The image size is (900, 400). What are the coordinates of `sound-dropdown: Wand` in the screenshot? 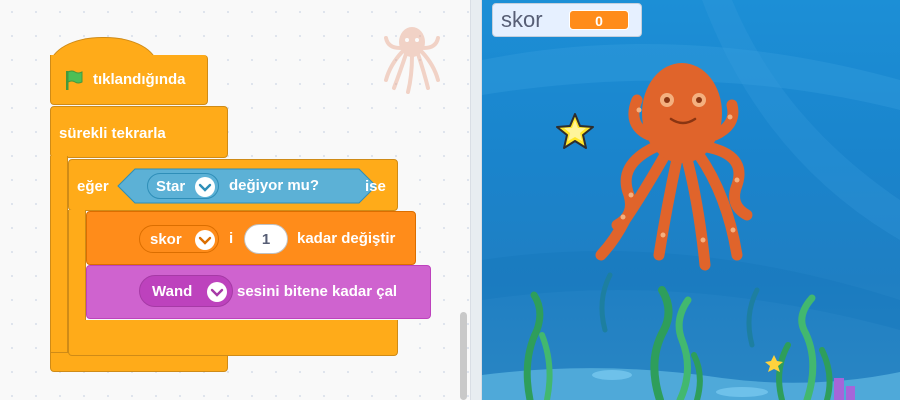 It's located at (186, 291).